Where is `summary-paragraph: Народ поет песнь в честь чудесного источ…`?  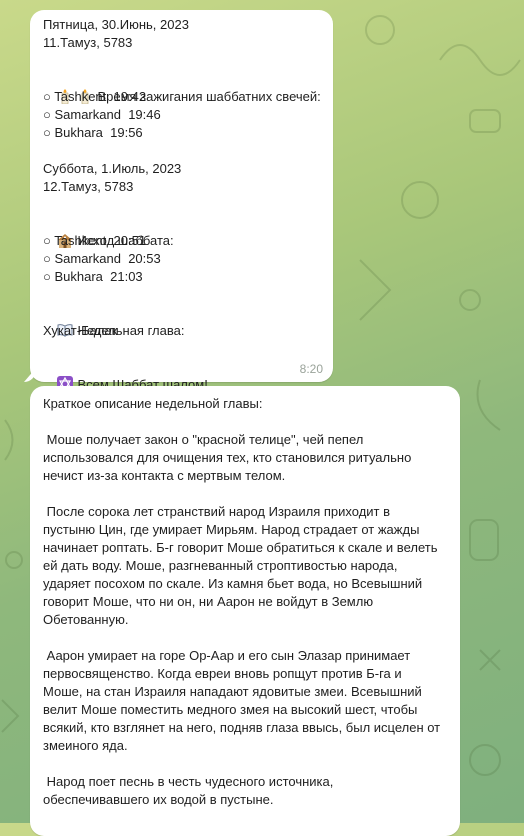
summary-paragraph: Народ поет песнь в честь чудесного источ… is located at coordinates (190, 790).